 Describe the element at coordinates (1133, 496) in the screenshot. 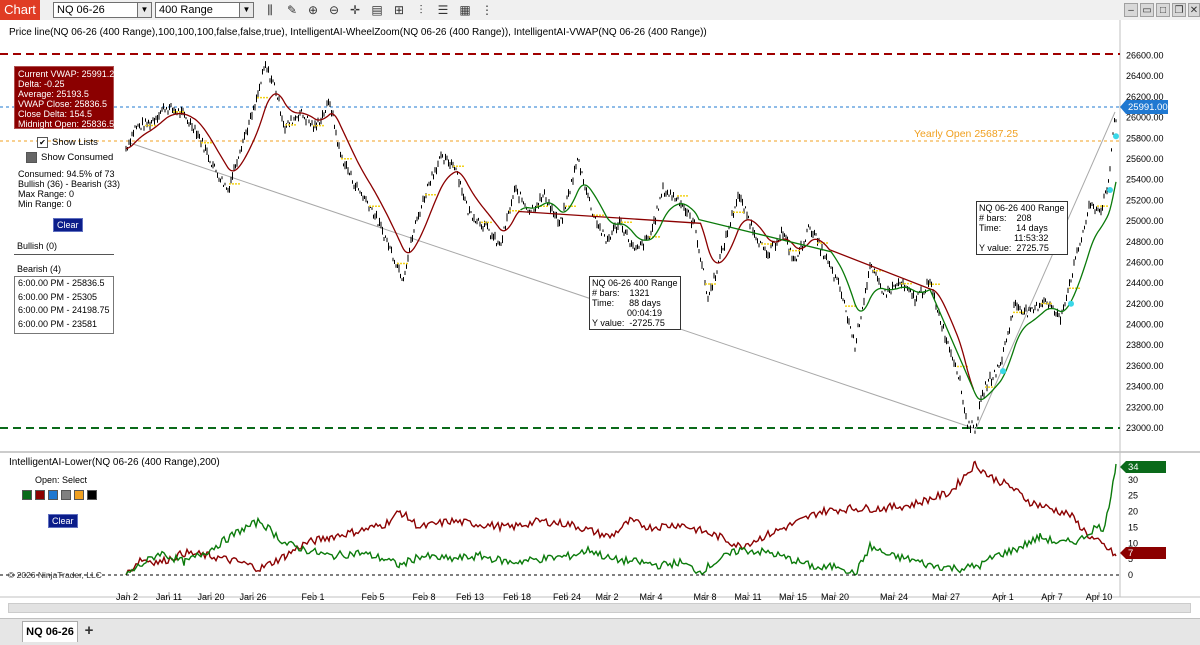

I see `lower-tick-label: 25` at that location.